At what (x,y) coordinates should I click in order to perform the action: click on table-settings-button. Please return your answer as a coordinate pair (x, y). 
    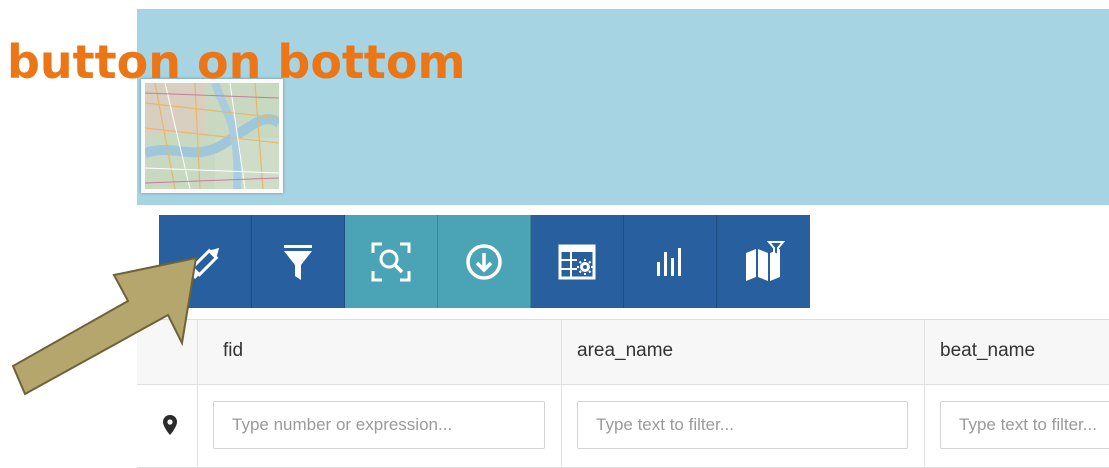
    Looking at the image, I should click on (577, 261).